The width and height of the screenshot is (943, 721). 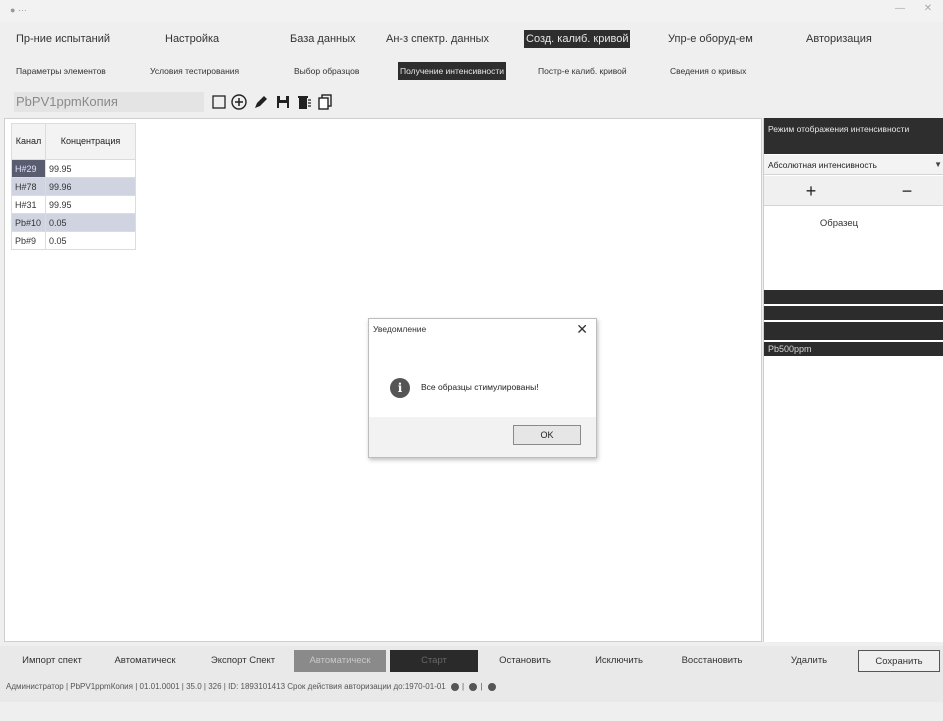 What do you see at coordinates (28, 168) in the screenshot?
I see `channel-cell: H#29` at bounding box center [28, 168].